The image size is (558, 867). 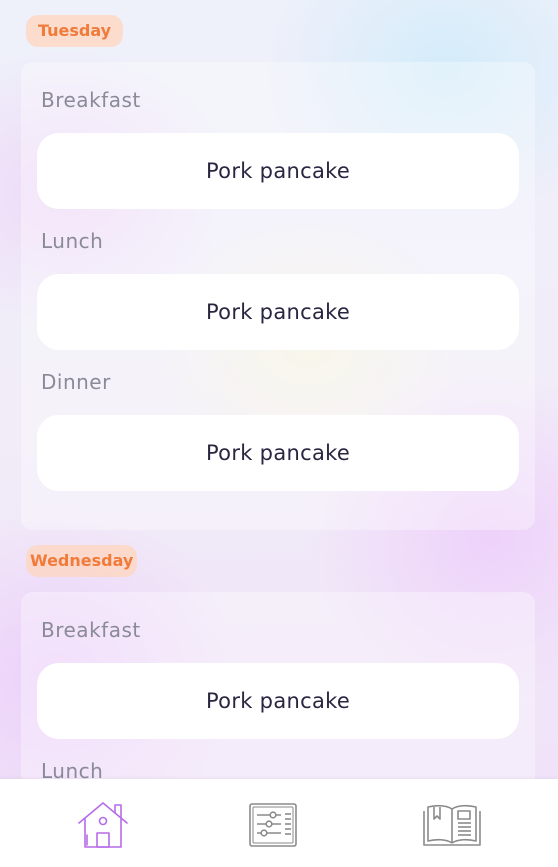 I want to click on book-icon, so click(x=452, y=825).